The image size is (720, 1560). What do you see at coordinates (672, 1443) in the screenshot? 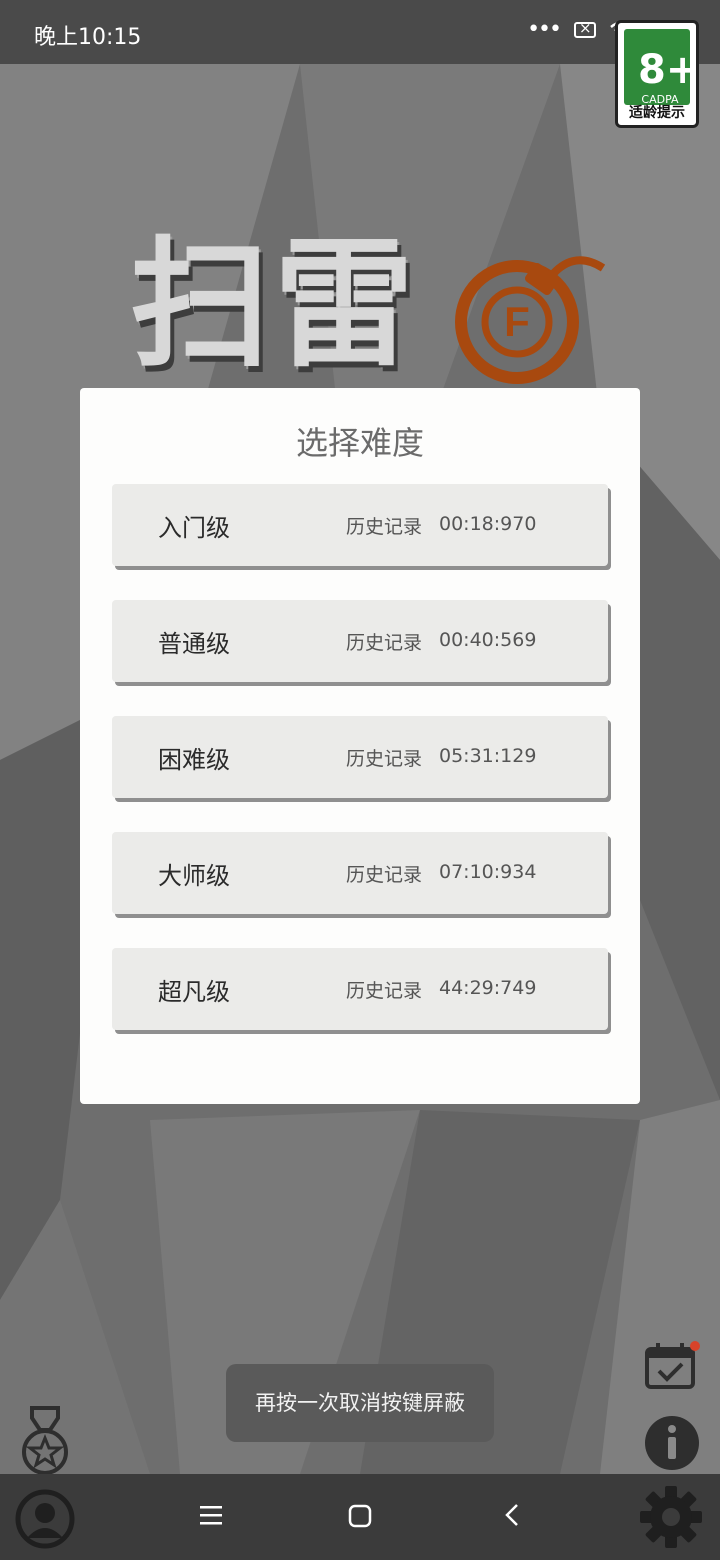
I see `info-icon` at bounding box center [672, 1443].